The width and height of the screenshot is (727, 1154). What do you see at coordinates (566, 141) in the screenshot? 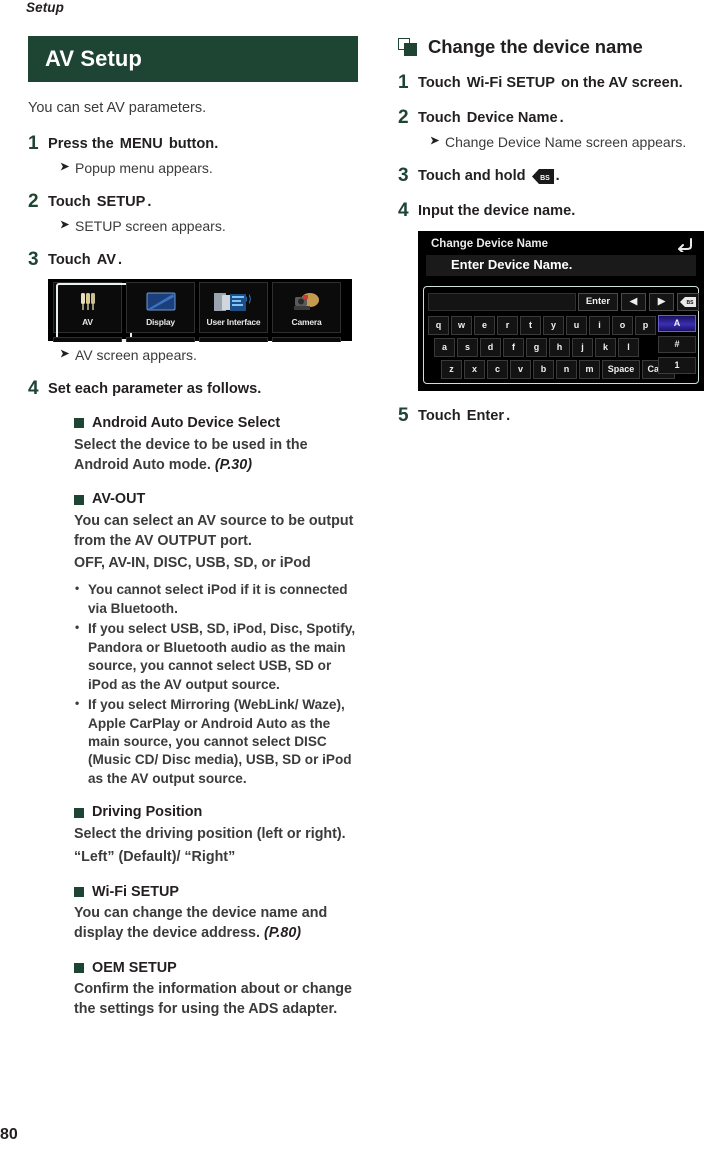
I see `device-step-2-result-text: Change Device Name screen appears.` at bounding box center [566, 141].